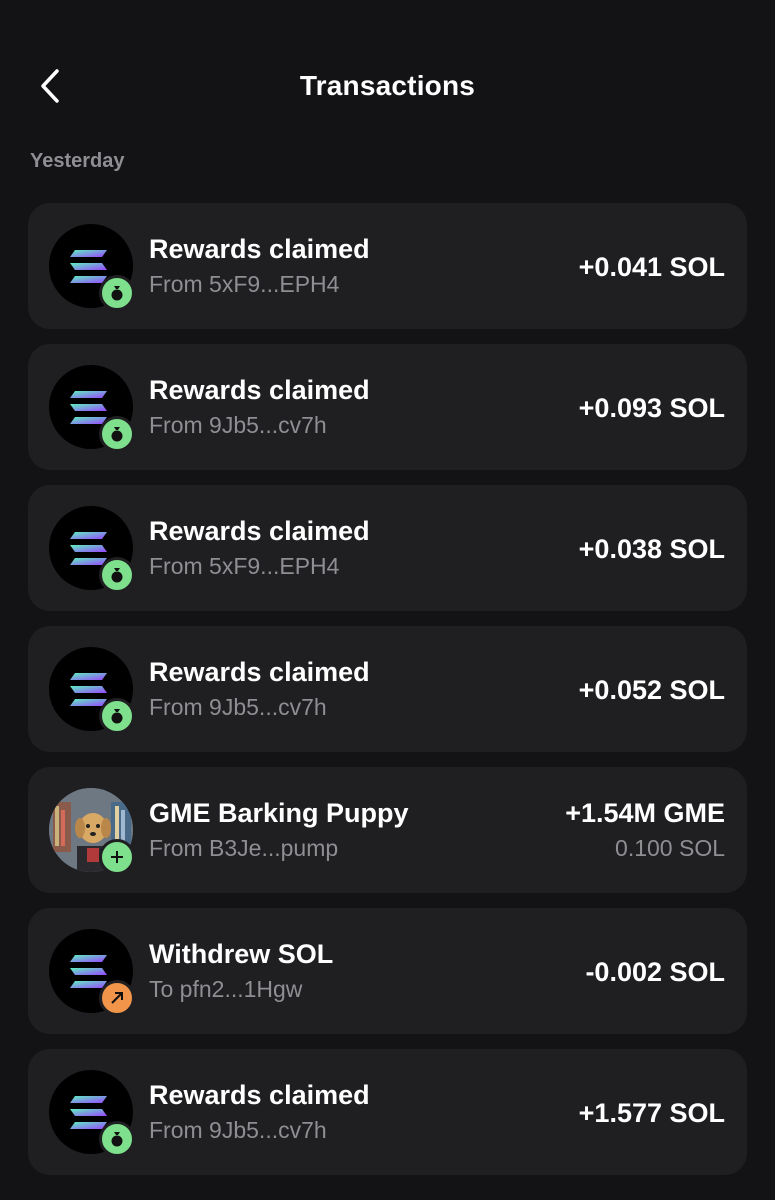 The image size is (775, 1200). Describe the element at coordinates (645, 813) in the screenshot. I see `transaction-amount: +1.54M GME` at that location.